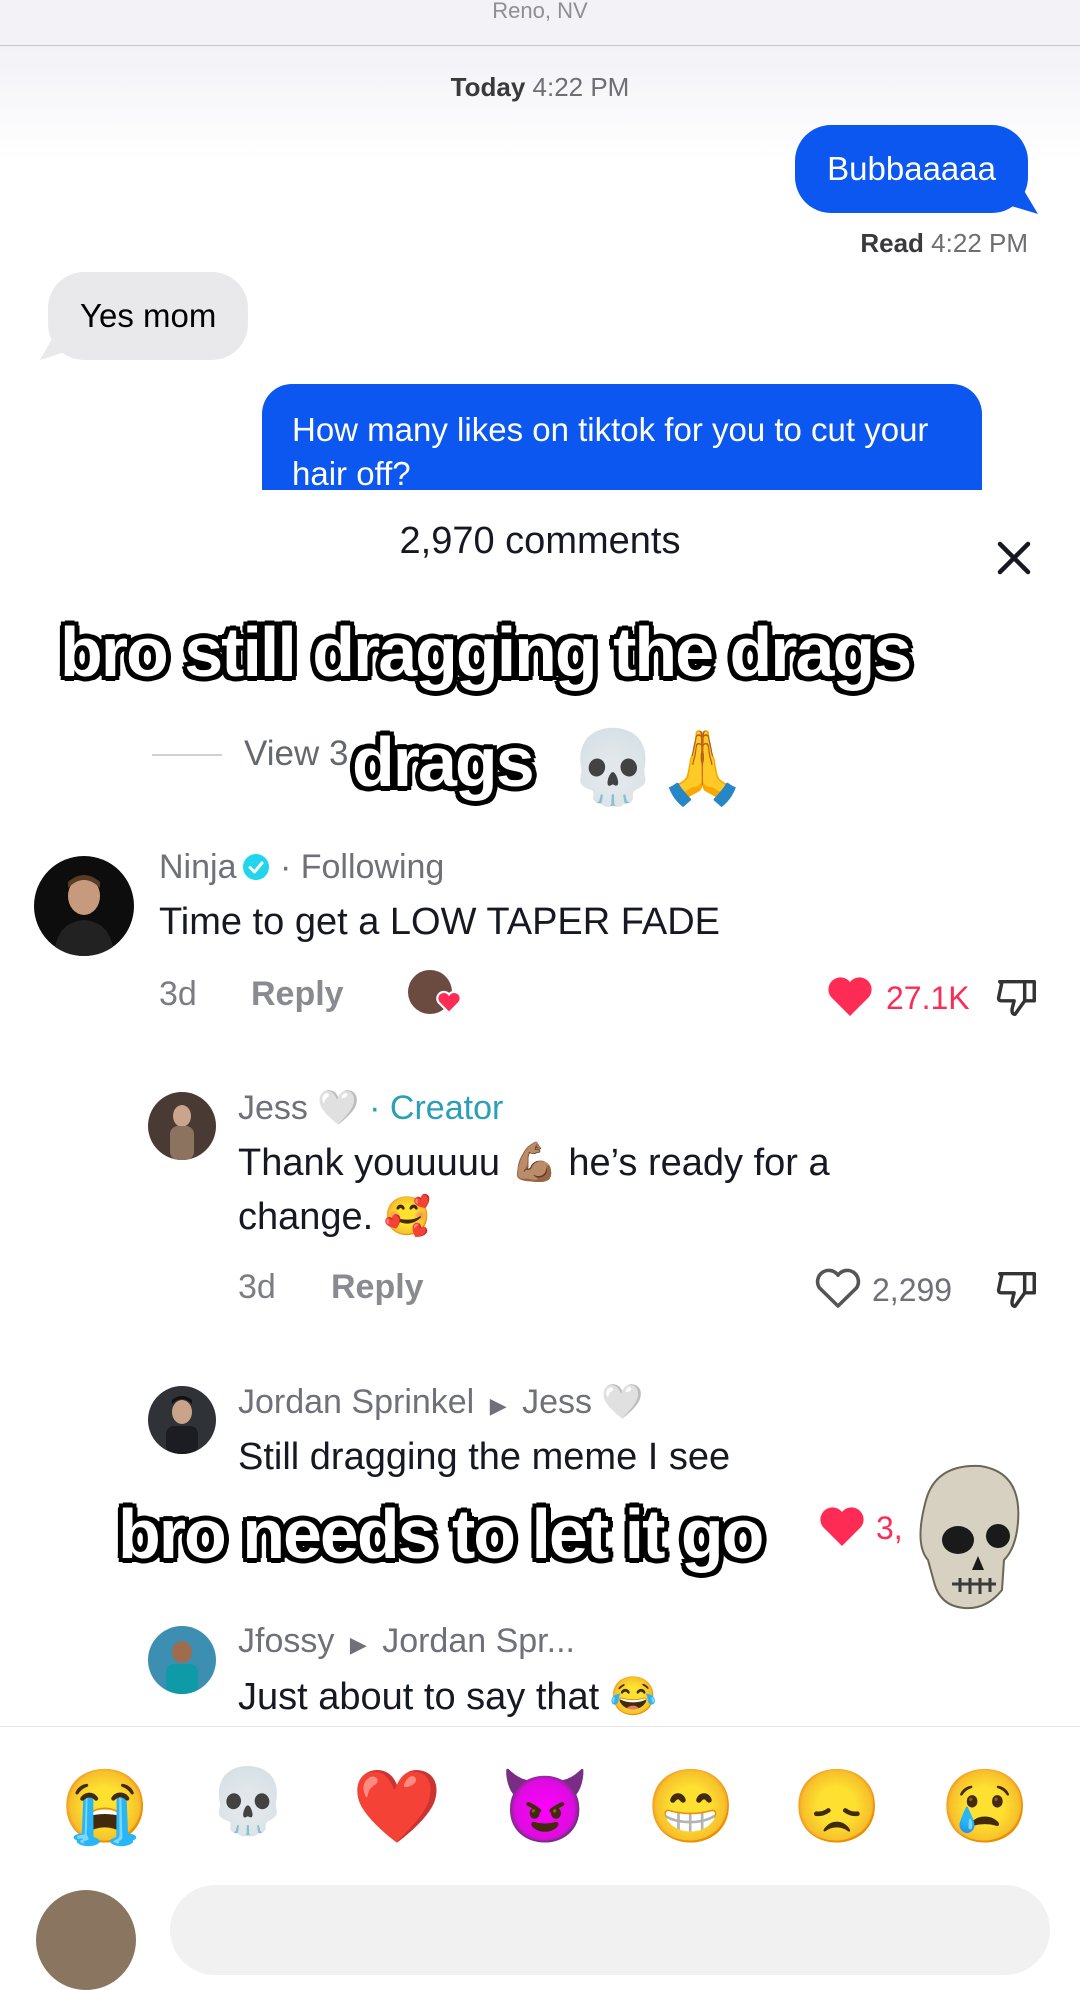 The image size is (1080, 1990). I want to click on comment-author: Jordan Sprinkel ▶ Jess 🤍, so click(441, 1402).